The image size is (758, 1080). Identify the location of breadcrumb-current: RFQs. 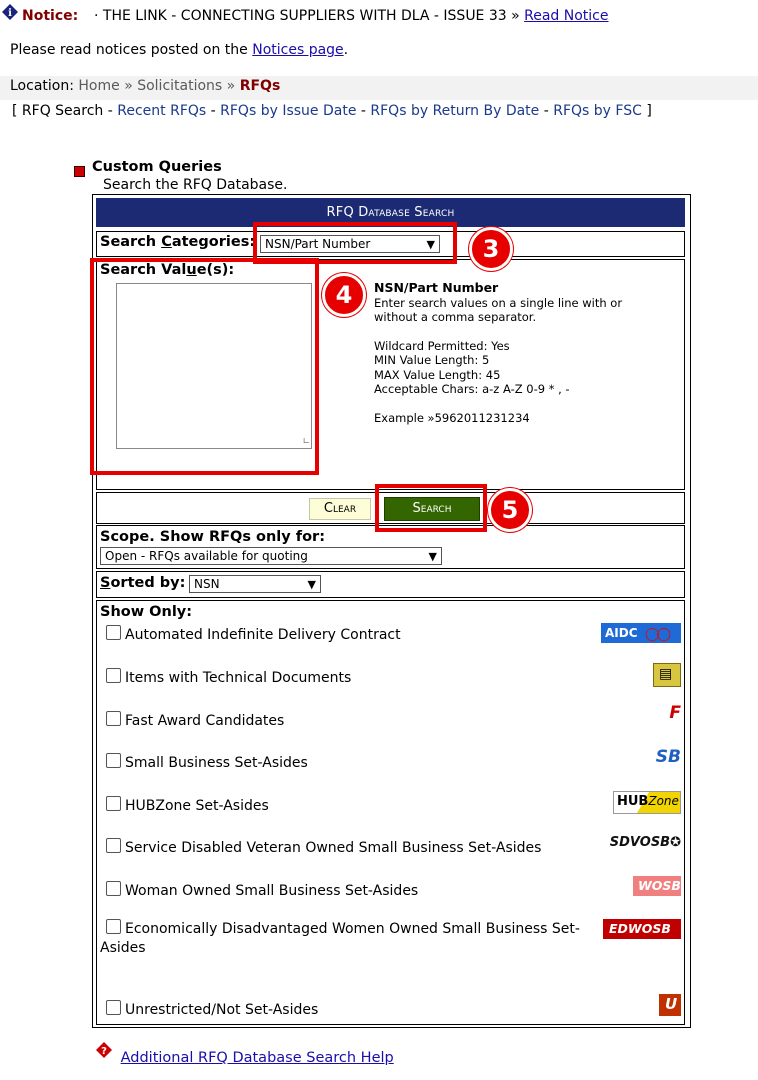
(260, 86).